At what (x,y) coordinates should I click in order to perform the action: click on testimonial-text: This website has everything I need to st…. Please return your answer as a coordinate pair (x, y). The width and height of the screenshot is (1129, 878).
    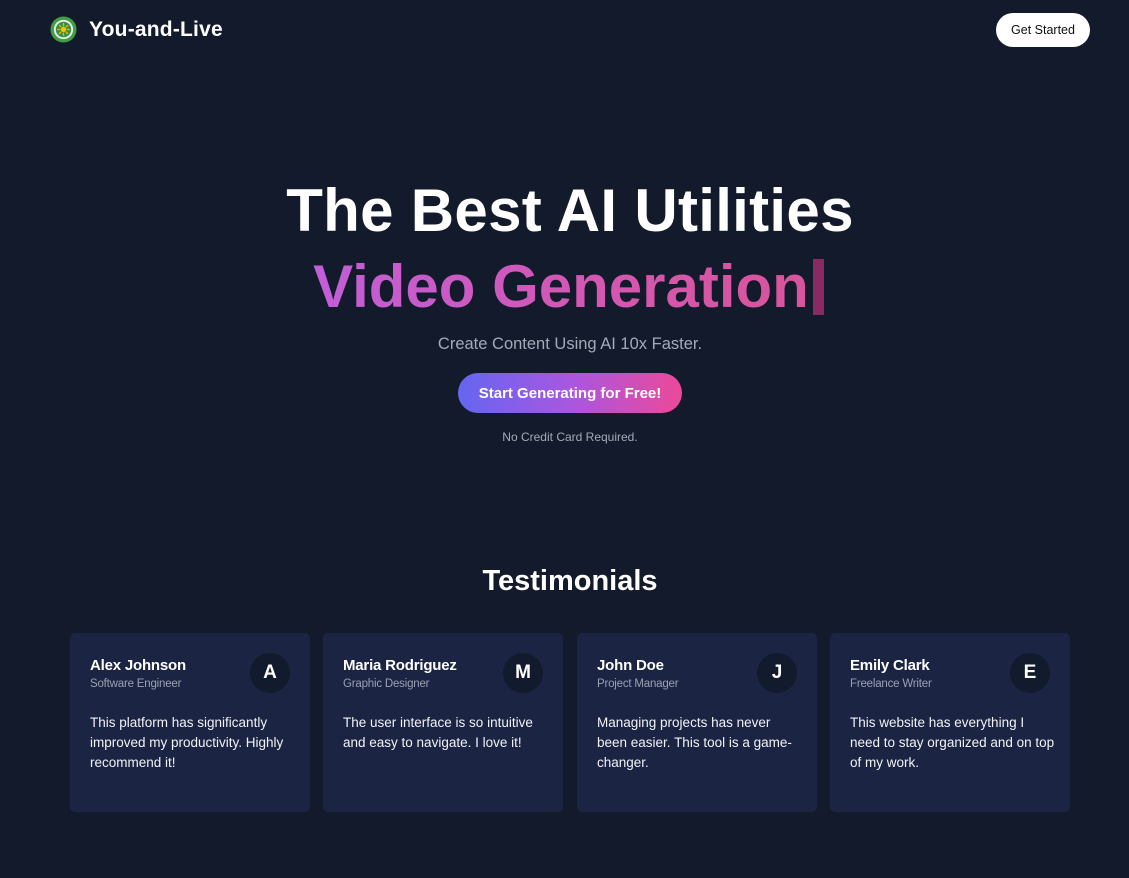
    Looking at the image, I should click on (952, 742).